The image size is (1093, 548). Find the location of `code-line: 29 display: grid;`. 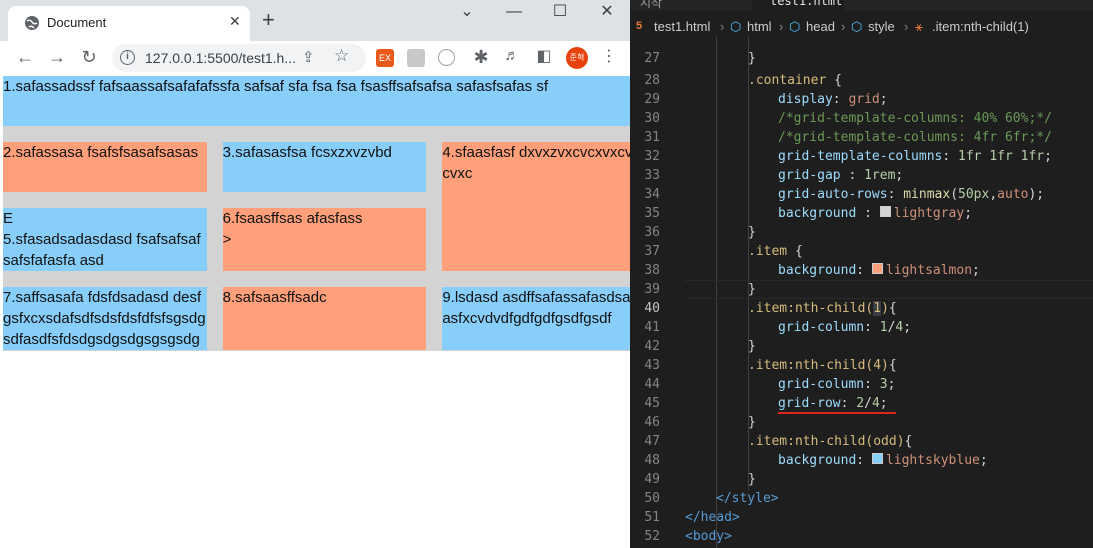

code-line: 29 display: grid; is located at coordinates (766, 99).